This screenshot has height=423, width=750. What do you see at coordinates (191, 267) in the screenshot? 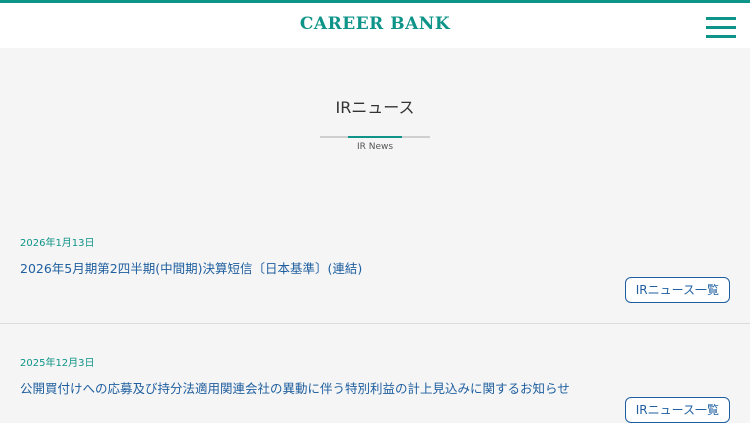
I see `news-title-link: 2026年5月期第2四半期(中間期)決算短信〔日本基準〕(連結)` at bounding box center [191, 267].